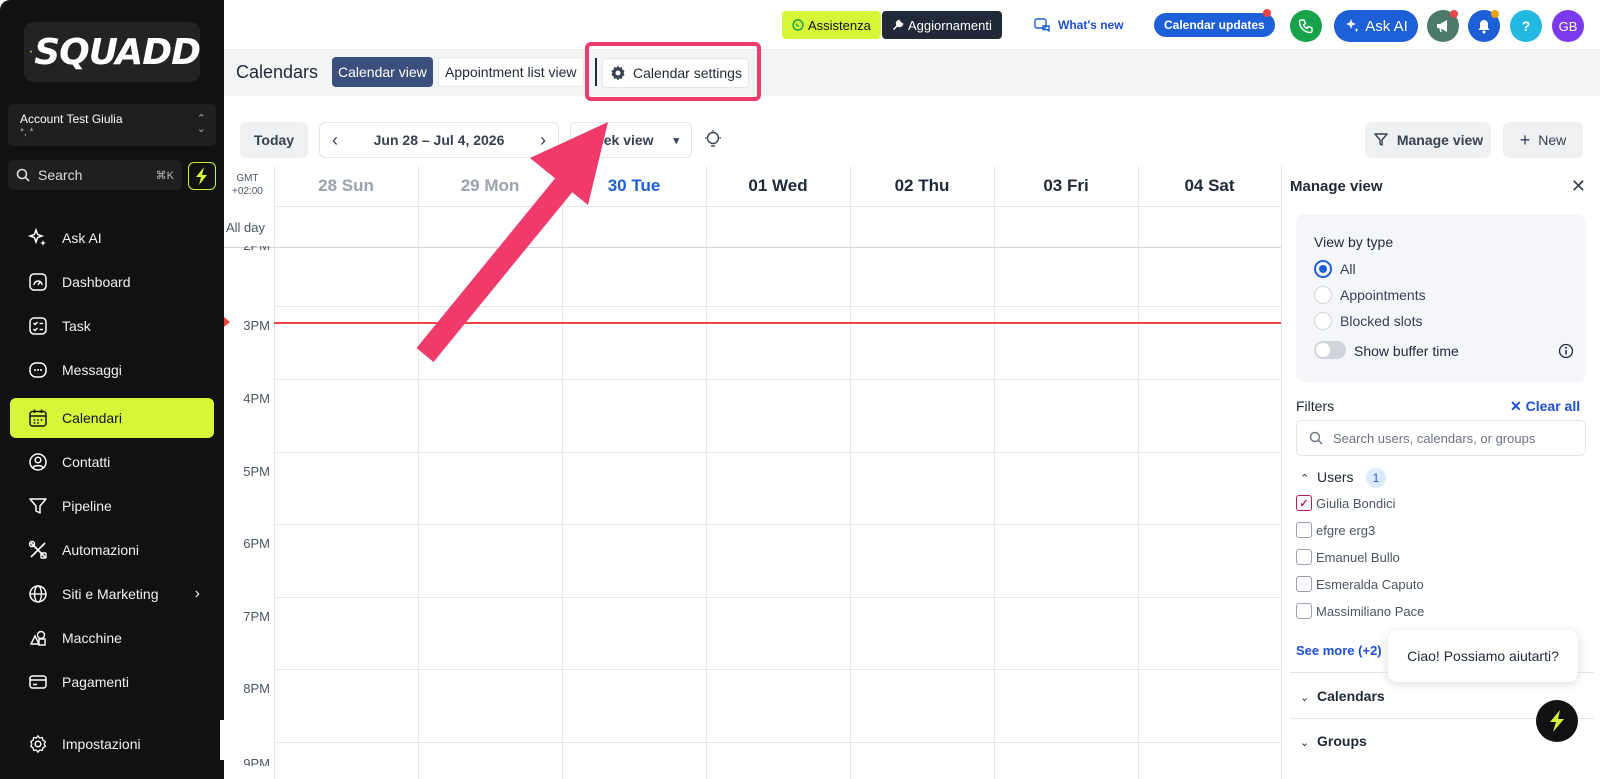 This screenshot has height=779, width=1600. I want to click on pointer-arrow-icon, so click(512, 242).